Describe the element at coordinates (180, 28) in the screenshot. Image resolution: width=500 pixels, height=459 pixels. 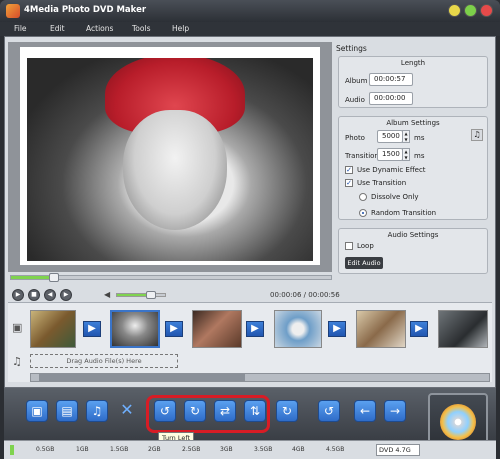
I see `menu-help: Help` at that location.